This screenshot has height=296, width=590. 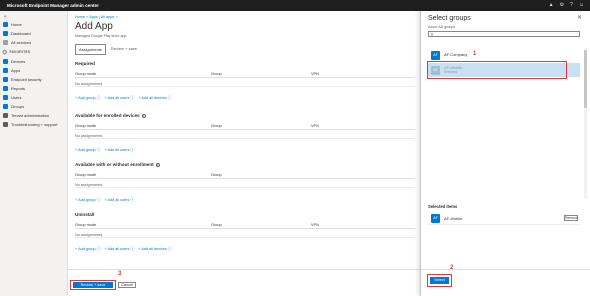 I want to click on help-icon: ?, so click(x=571, y=5).